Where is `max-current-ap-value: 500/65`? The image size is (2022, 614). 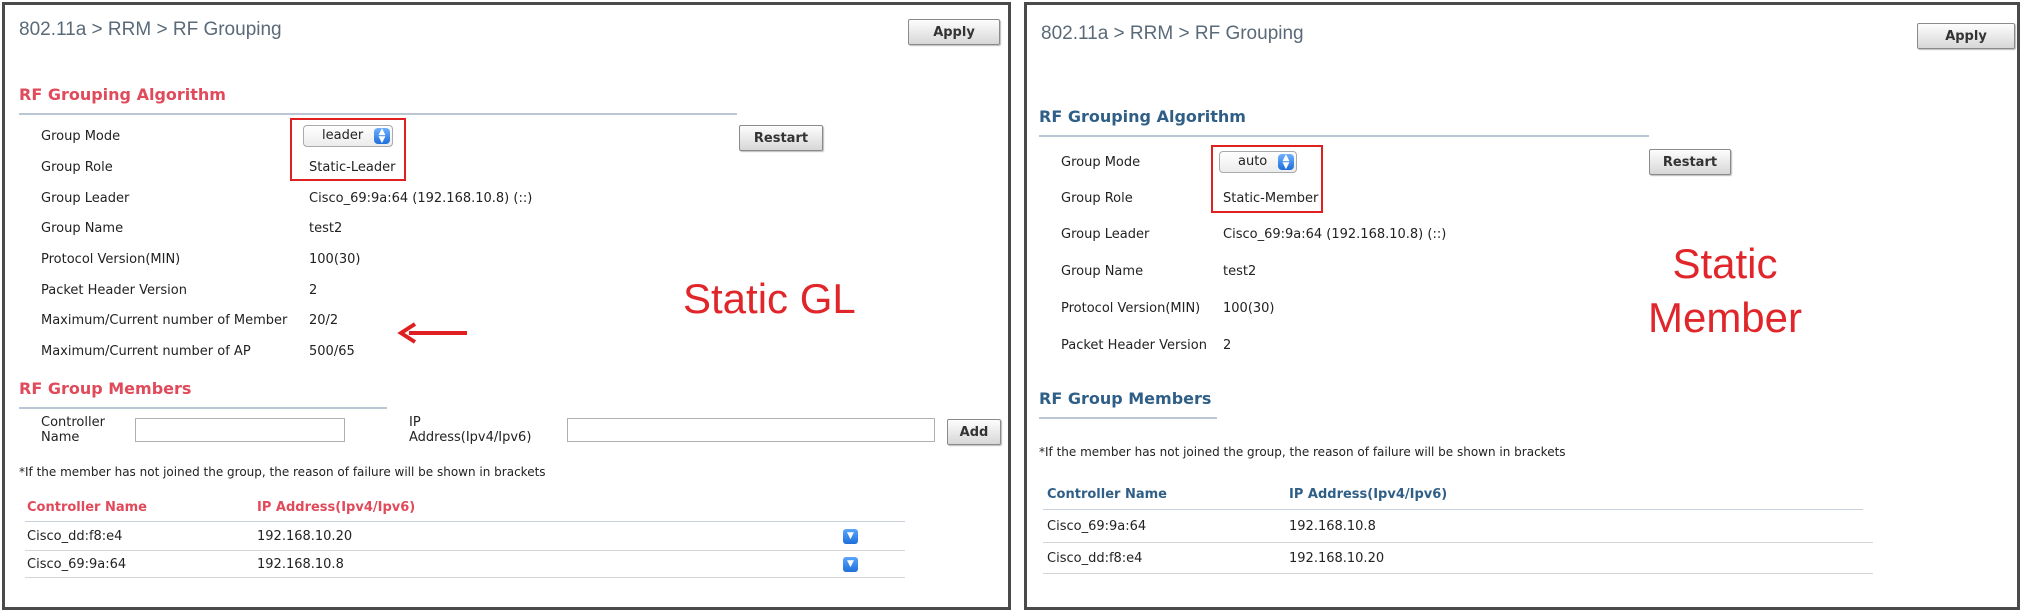
max-current-ap-value: 500/65 is located at coordinates (332, 351).